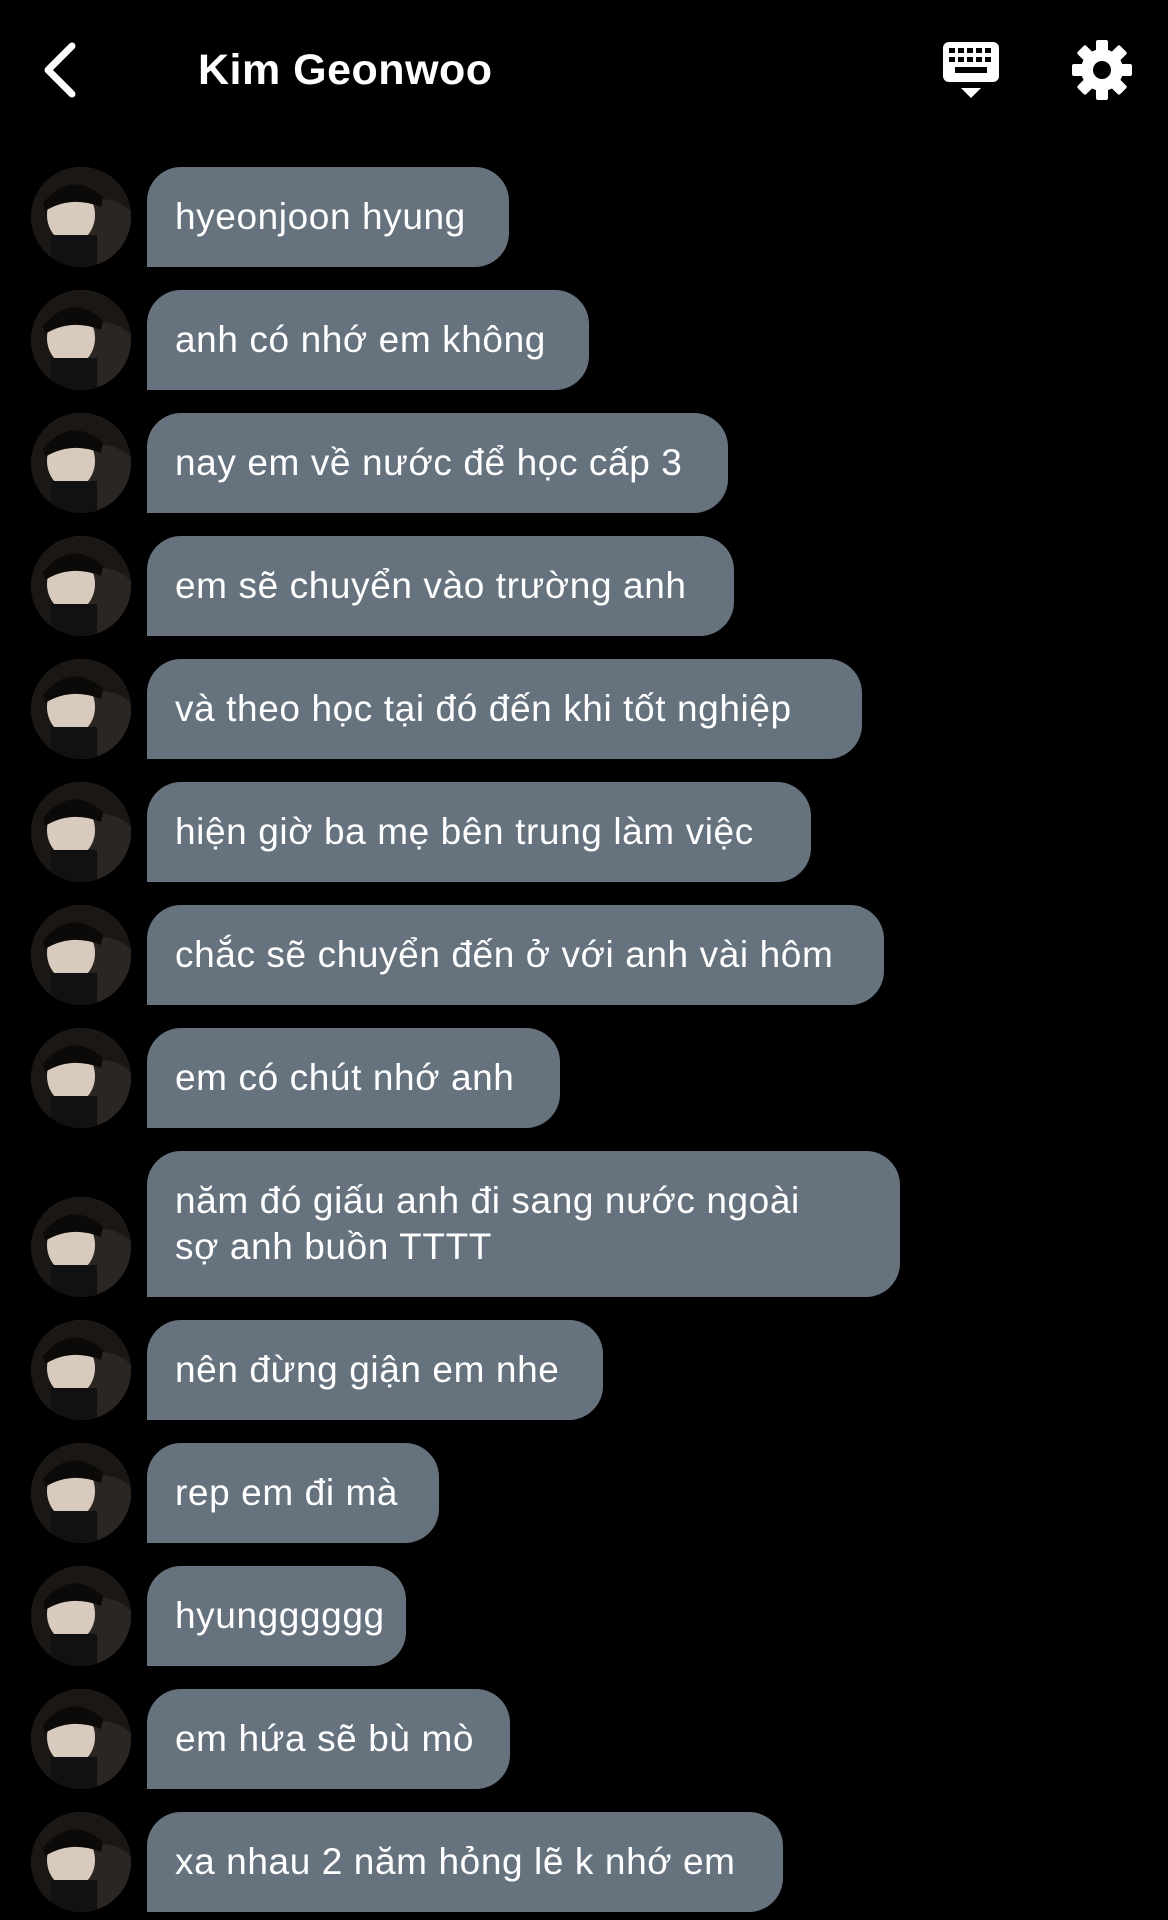 The image size is (1168, 1920). Describe the element at coordinates (584, 1739) in the screenshot. I see `message-row: em hứa sẽ bù mò` at that location.